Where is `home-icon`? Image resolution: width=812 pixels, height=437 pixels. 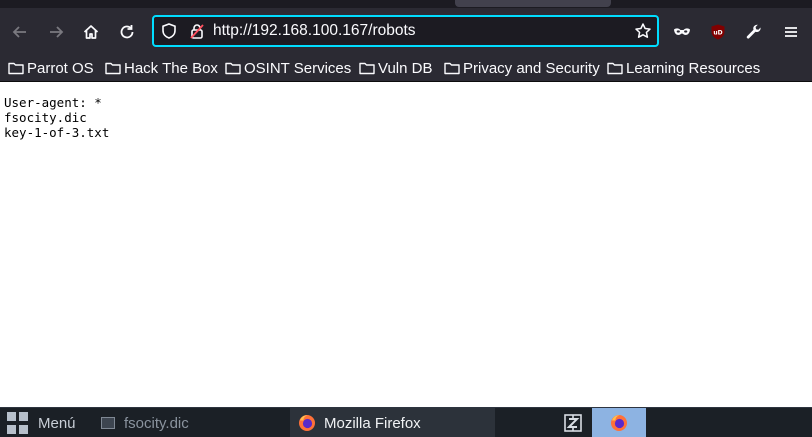
home-icon is located at coordinates (91, 32).